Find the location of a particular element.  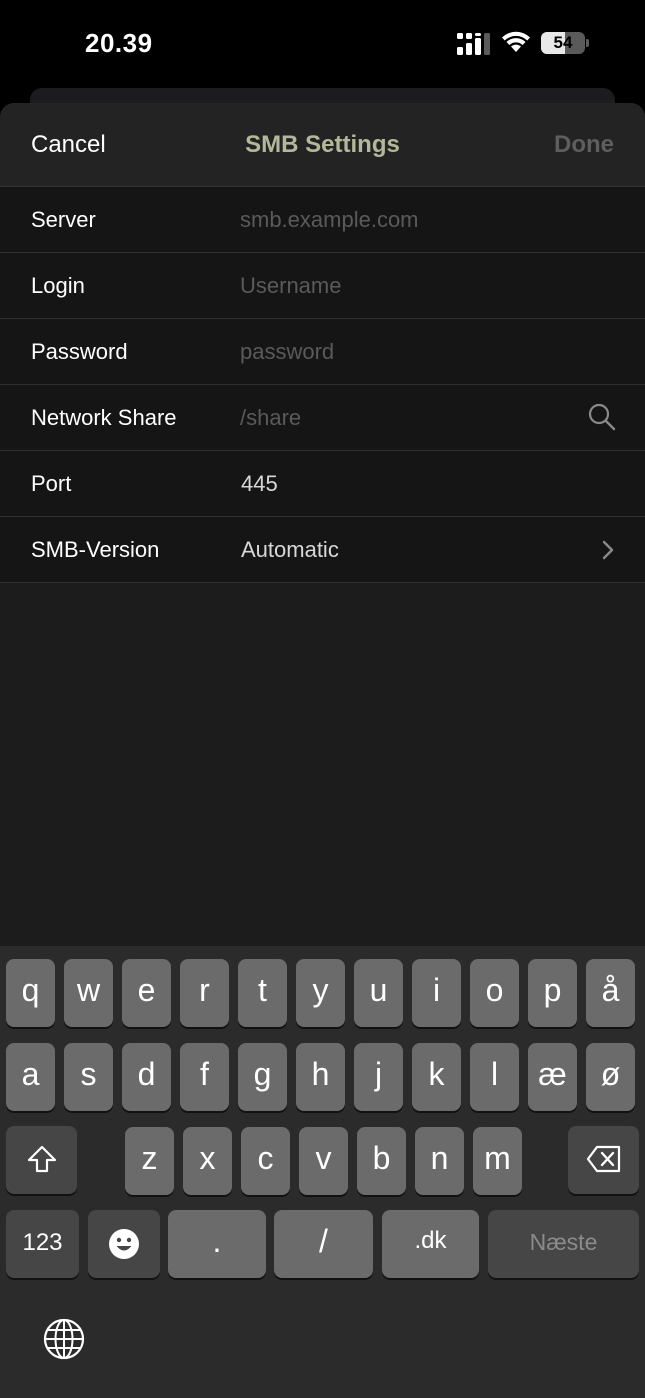

network-share-row: Network Share is located at coordinates (322, 418).